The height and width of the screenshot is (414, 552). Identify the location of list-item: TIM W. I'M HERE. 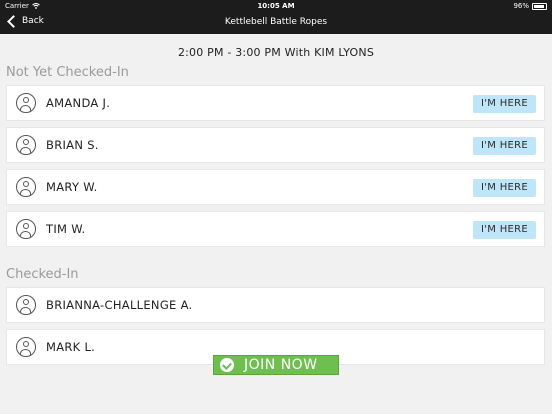
(275, 229).